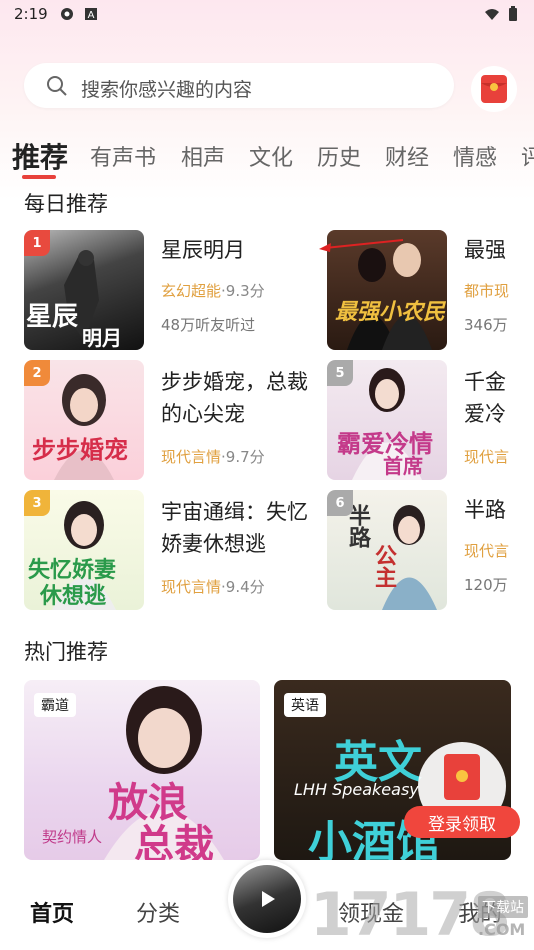 The height and width of the screenshot is (950, 534). I want to click on tab-recommend: 推荐, so click(40, 156).